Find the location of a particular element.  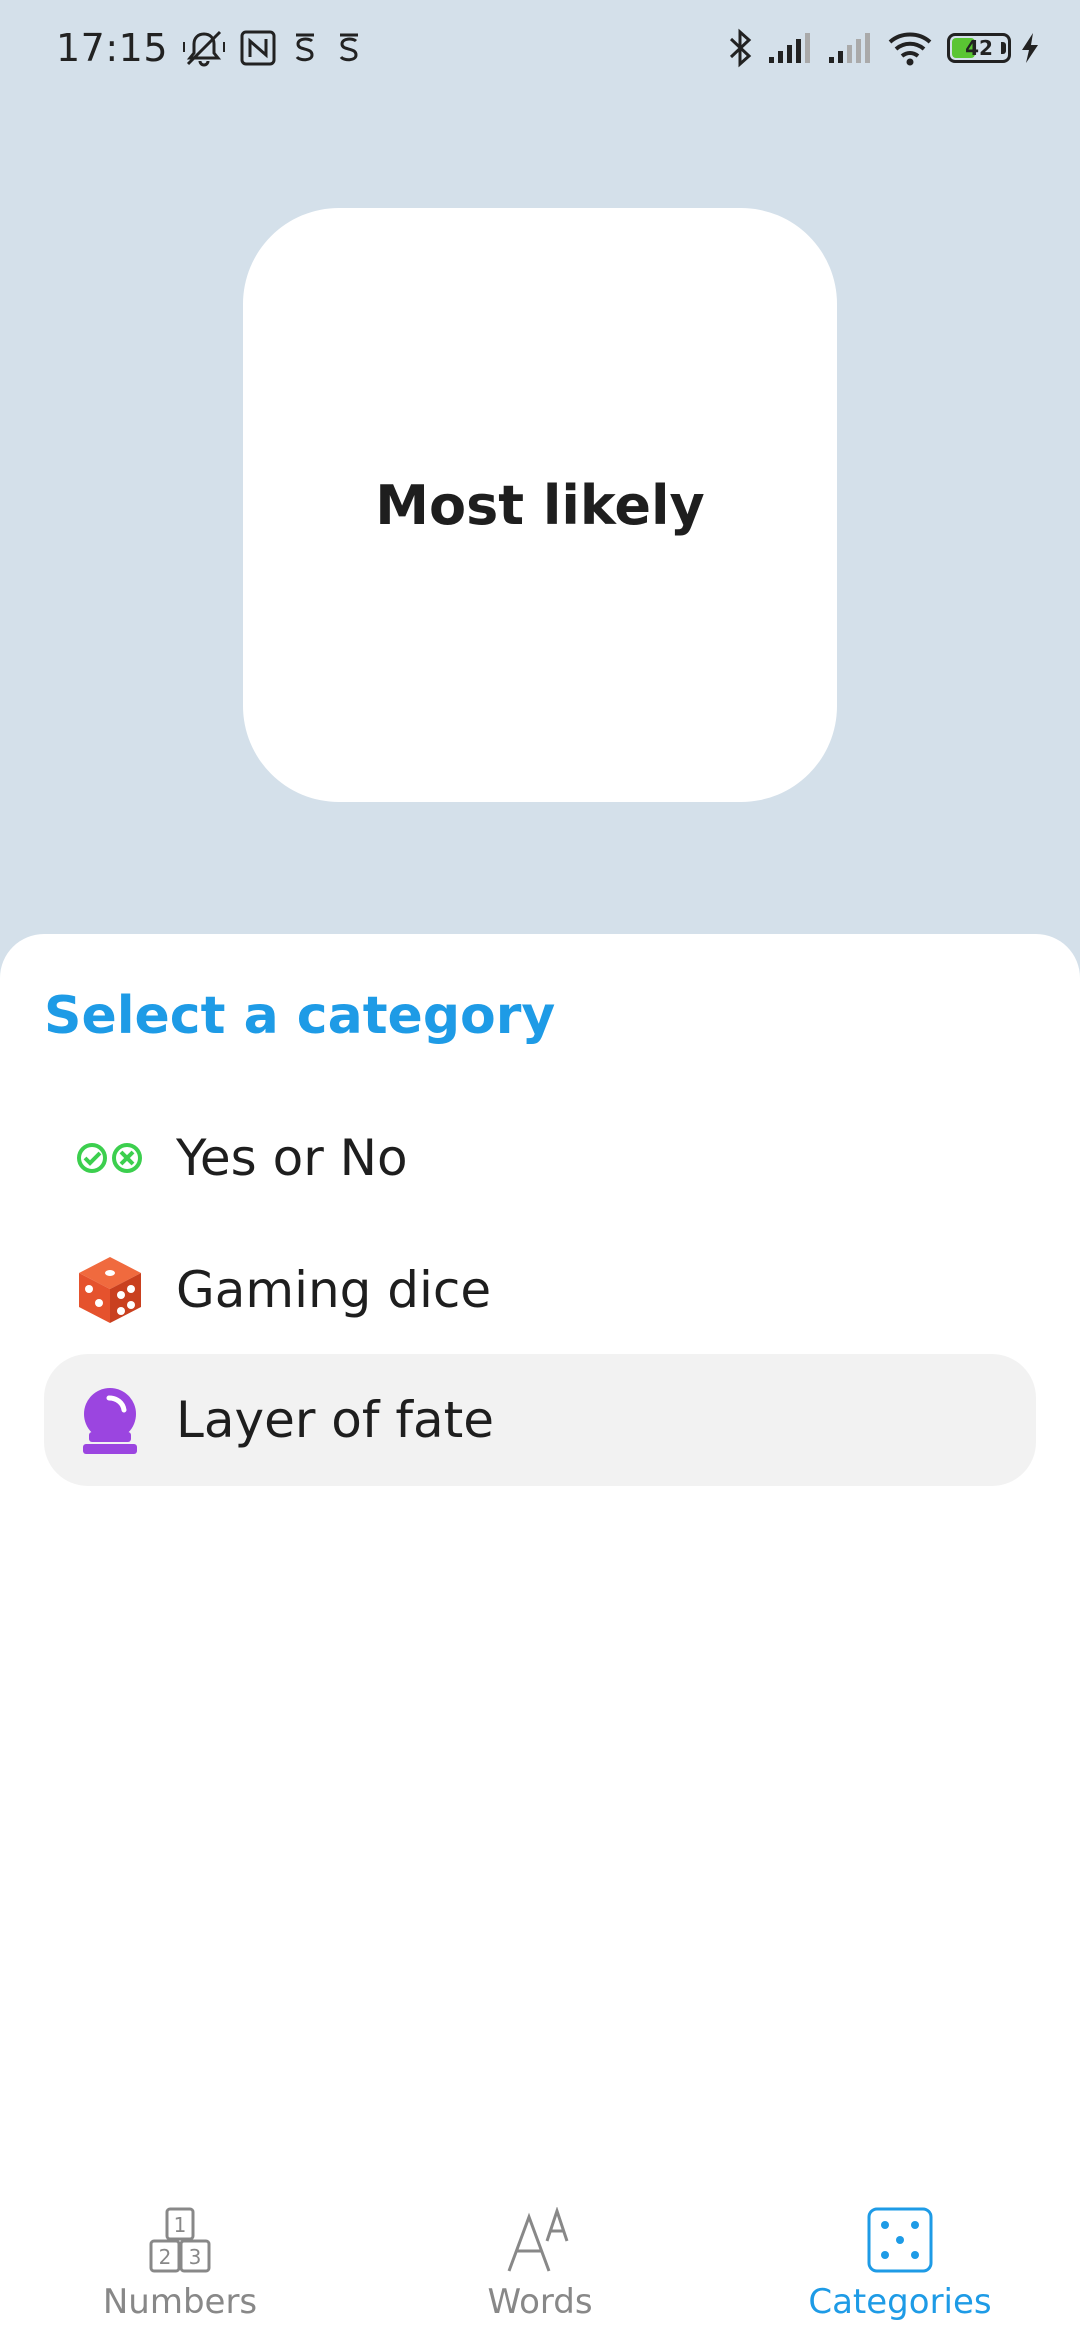

bottom-nav: 1 2 3 Numbers Words Categories is located at coordinates (540, 2265).